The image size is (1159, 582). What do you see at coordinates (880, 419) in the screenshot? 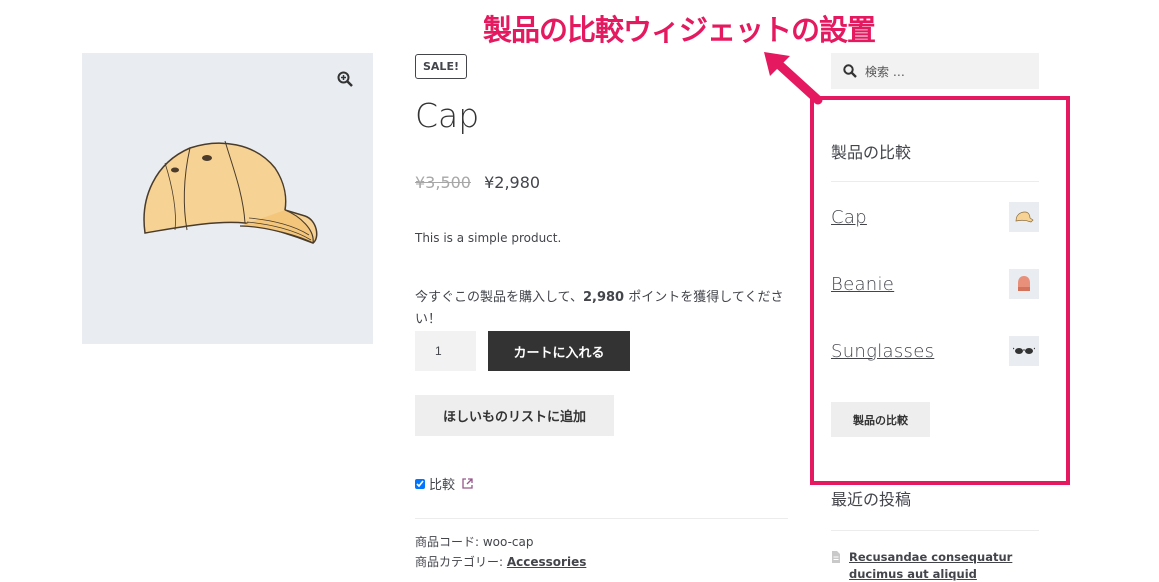
I see `compare-products-button: 製品の比較` at bounding box center [880, 419].